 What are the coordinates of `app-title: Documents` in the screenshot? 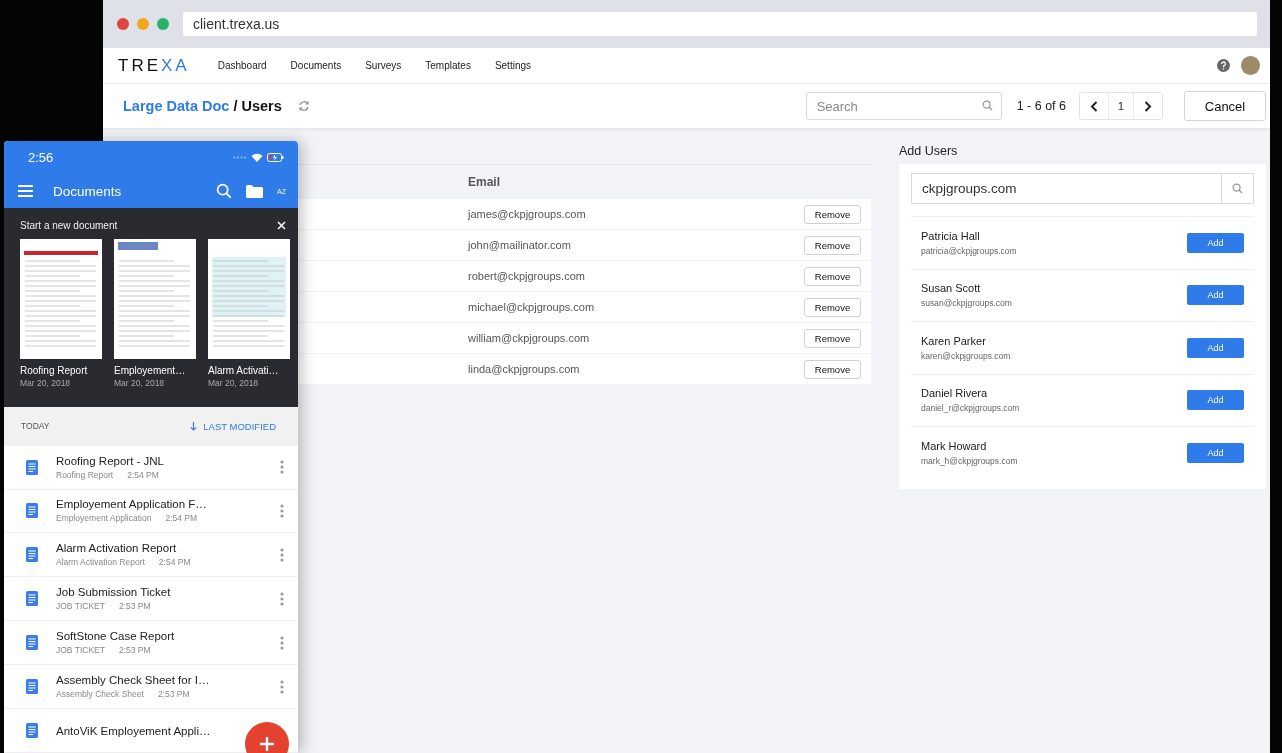 It's located at (88, 191).